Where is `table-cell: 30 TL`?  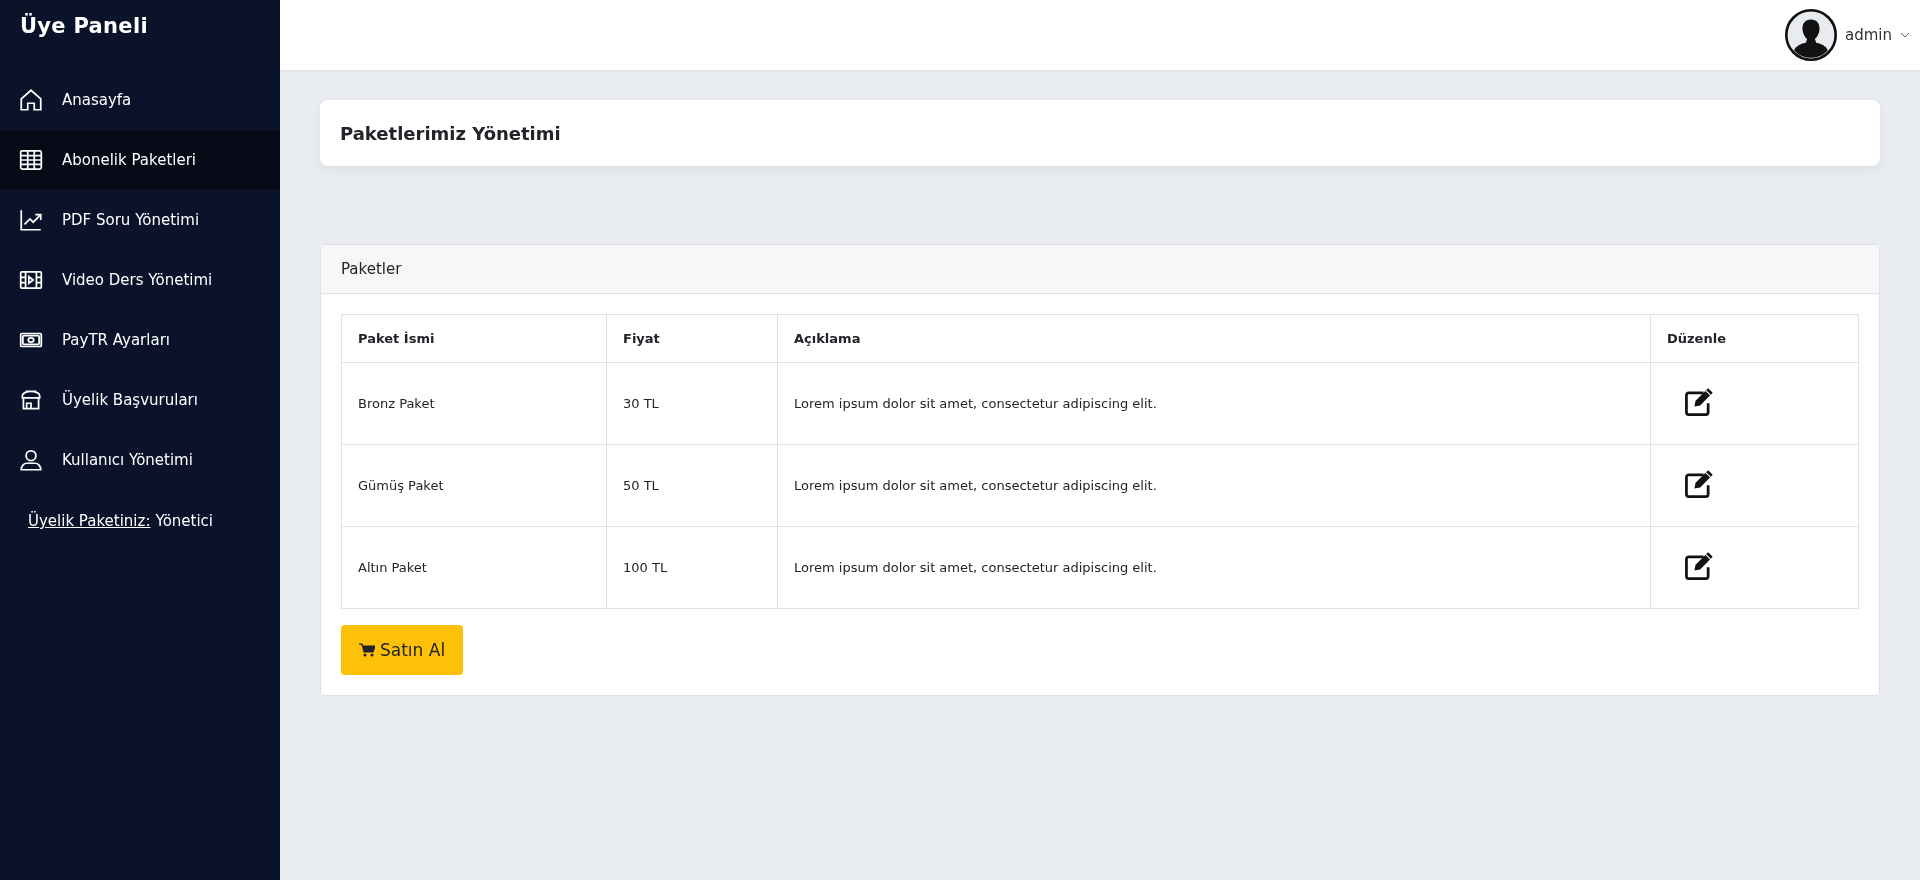
table-cell: 30 TL is located at coordinates (692, 403).